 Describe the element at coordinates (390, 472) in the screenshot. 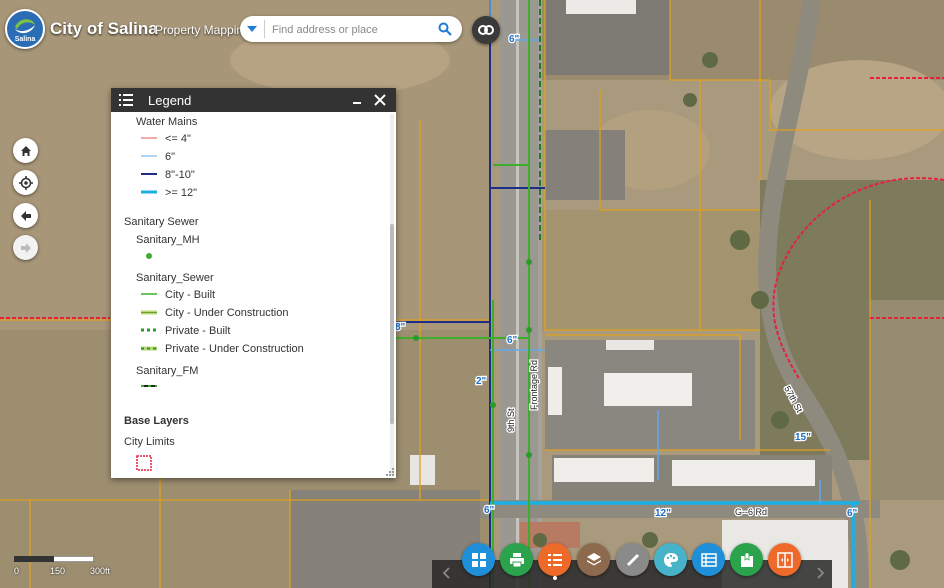

I see `resize-grip-icon` at that location.